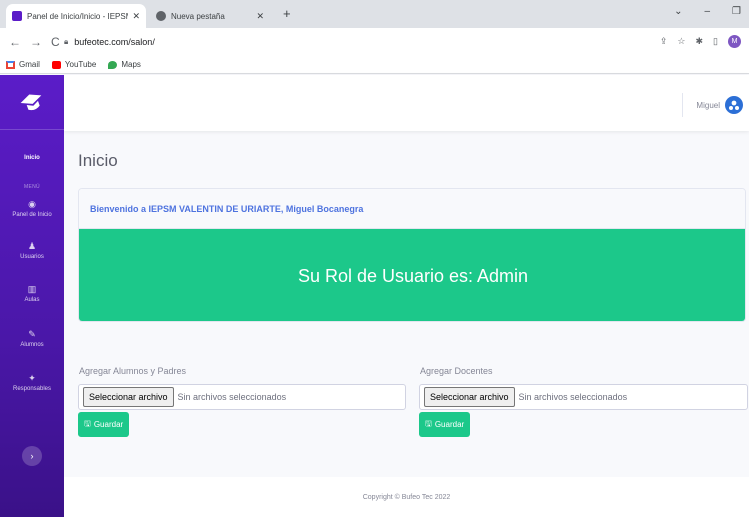 The image size is (749, 517). What do you see at coordinates (133, 371) in the screenshot?
I see `upload-alumnos-label: Agregar Alumnos y Padres` at bounding box center [133, 371].